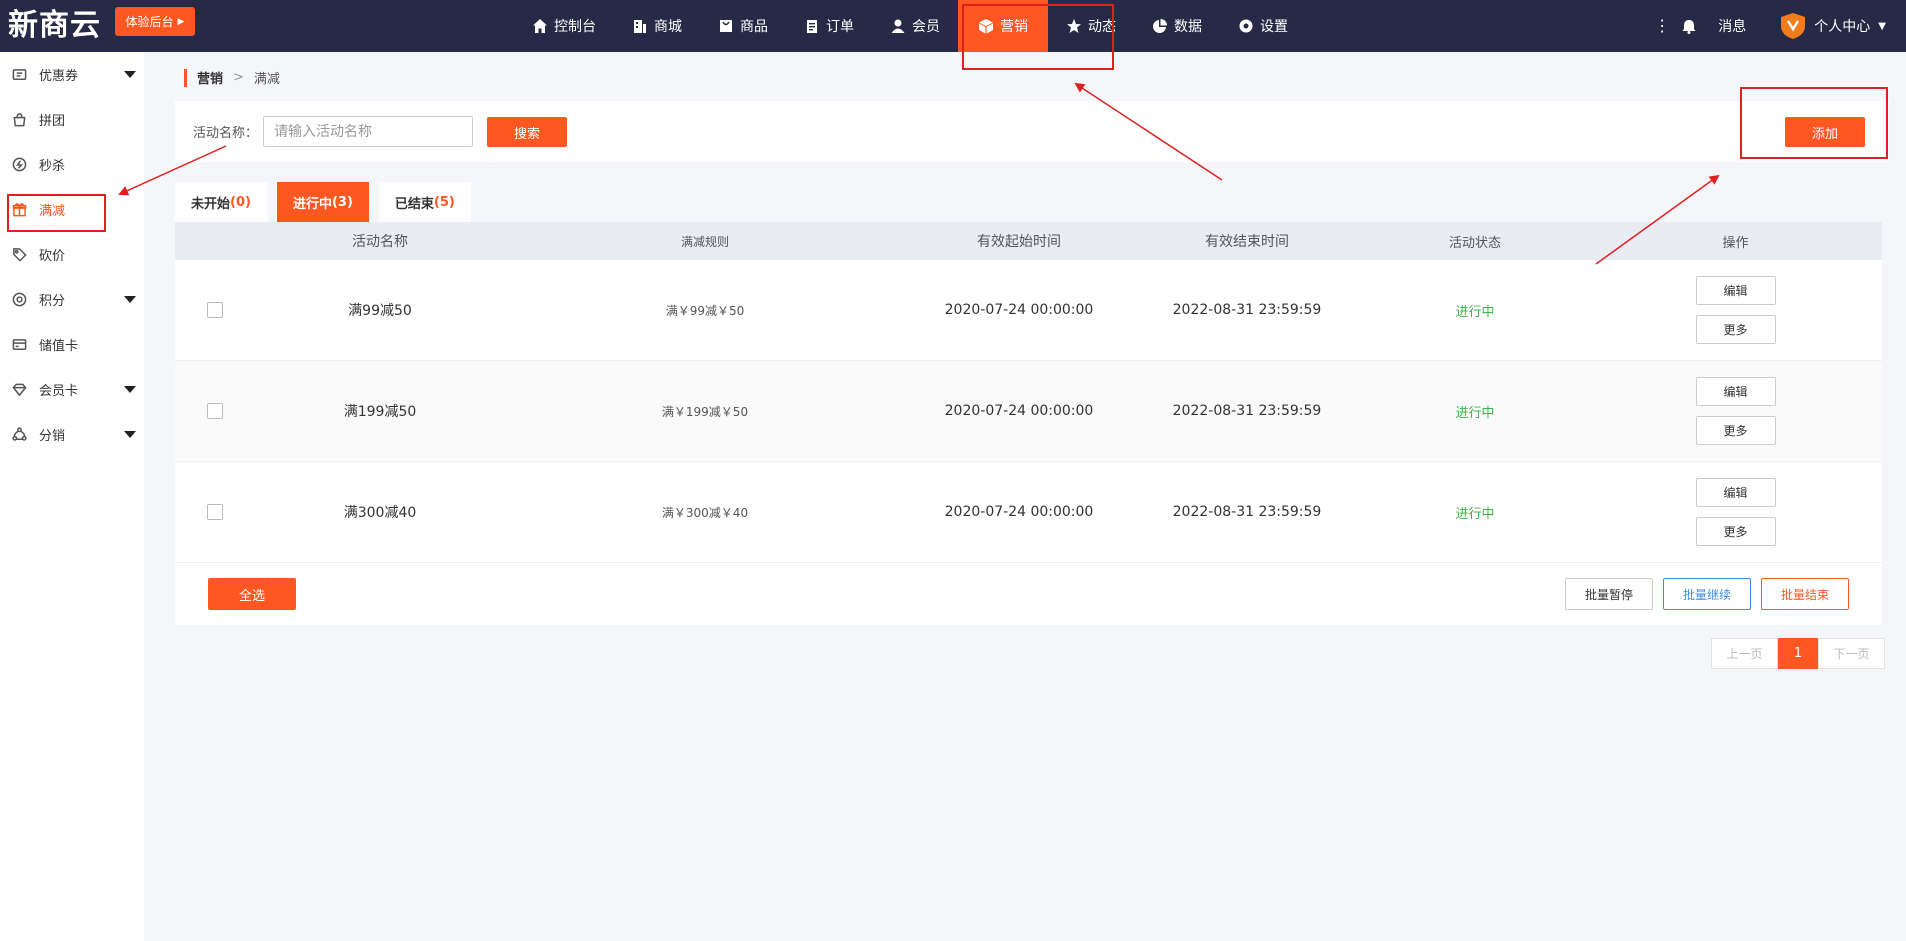 The height and width of the screenshot is (941, 1906). Describe the element at coordinates (380, 412) in the screenshot. I see `cell-name: 满199减50` at that location.